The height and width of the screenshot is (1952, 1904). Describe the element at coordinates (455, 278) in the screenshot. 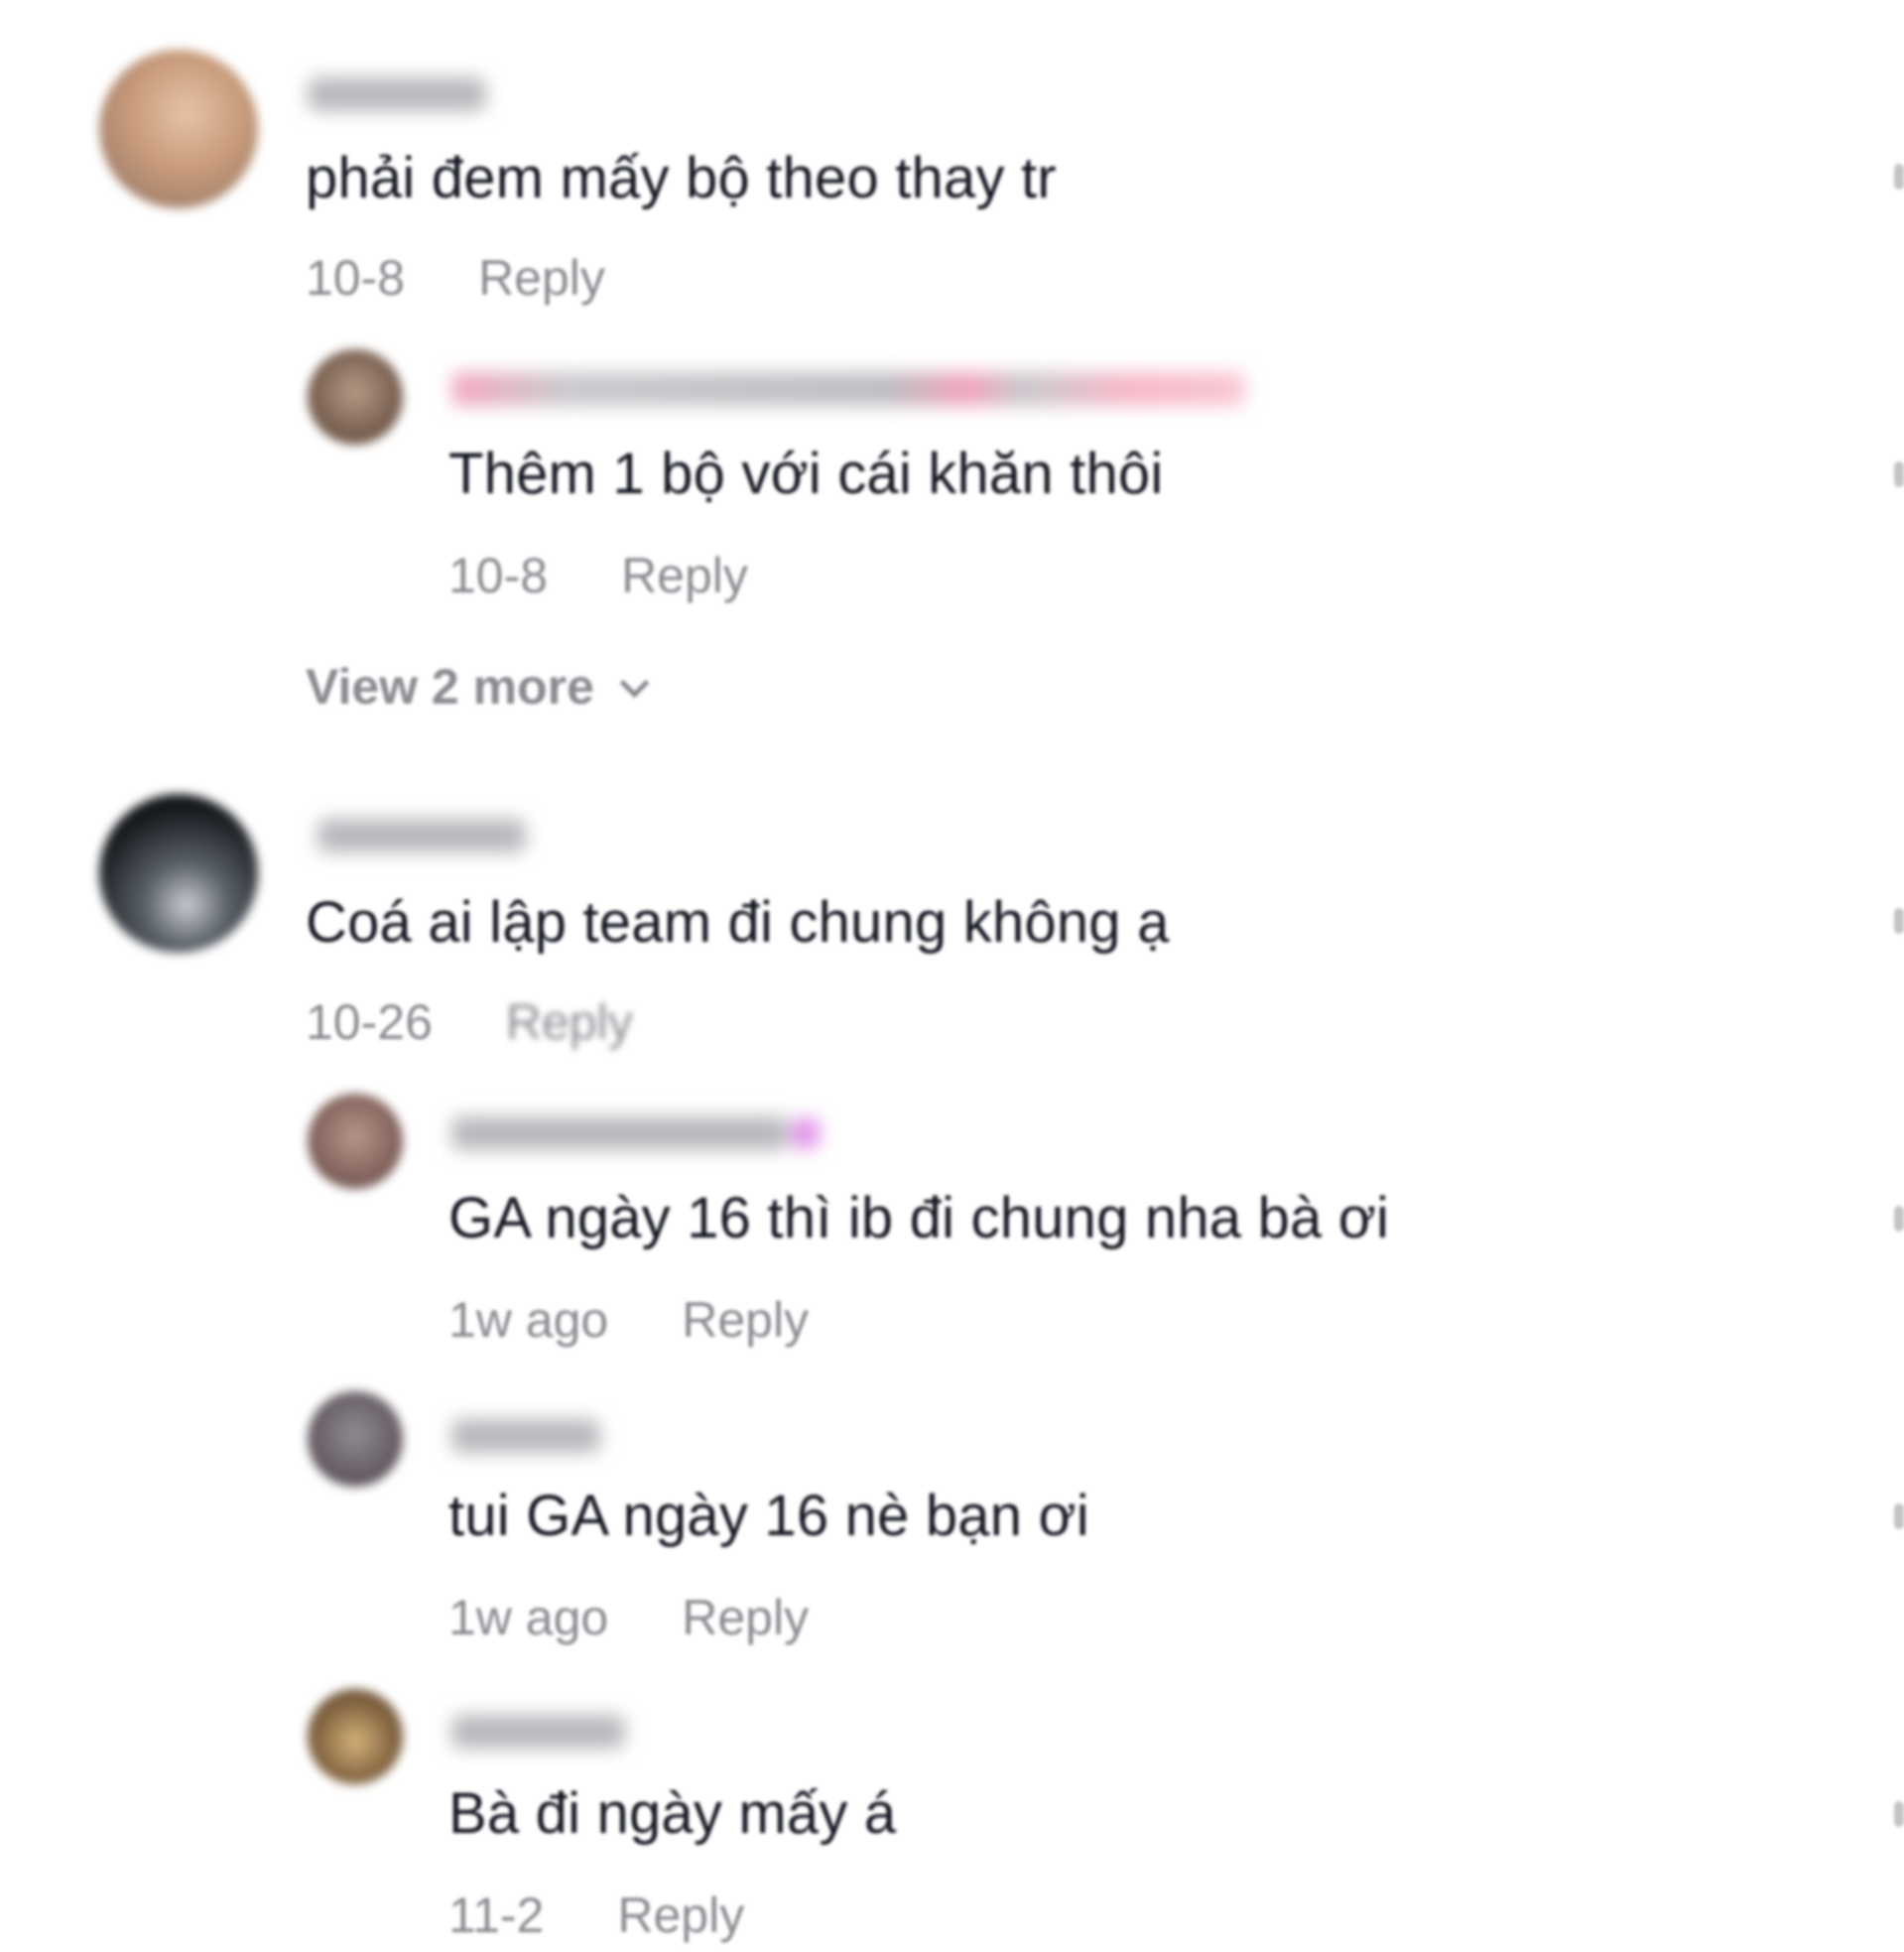

I see `comment-meta: 10-8 Reply` at that location.